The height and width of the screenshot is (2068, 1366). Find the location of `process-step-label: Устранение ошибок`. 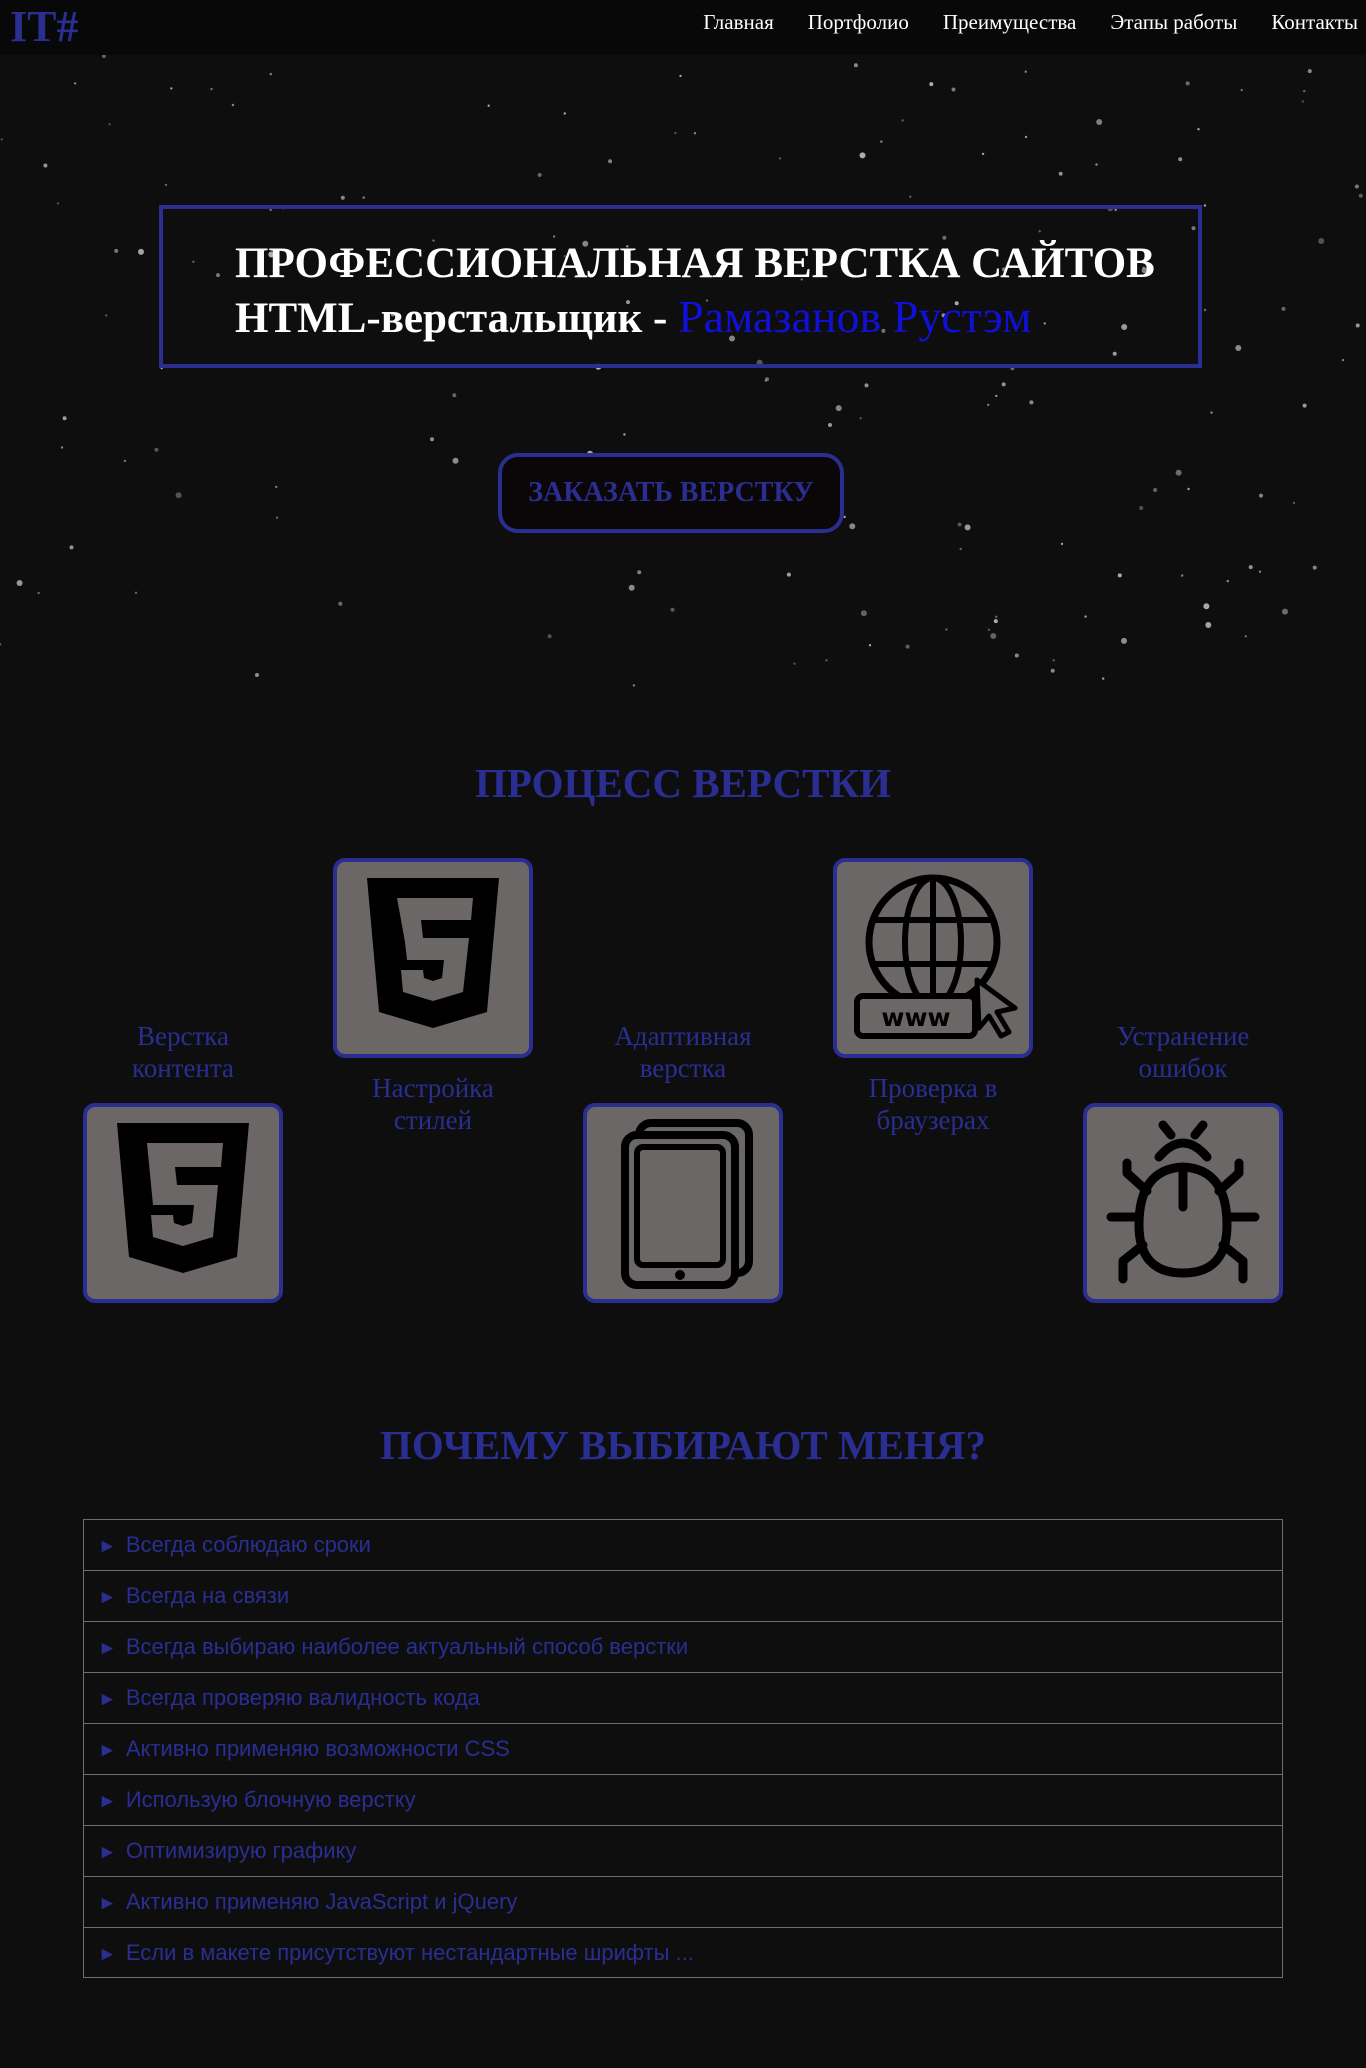

process-step-label: Устранение ошибок is located at coordinates (1183, 1052).